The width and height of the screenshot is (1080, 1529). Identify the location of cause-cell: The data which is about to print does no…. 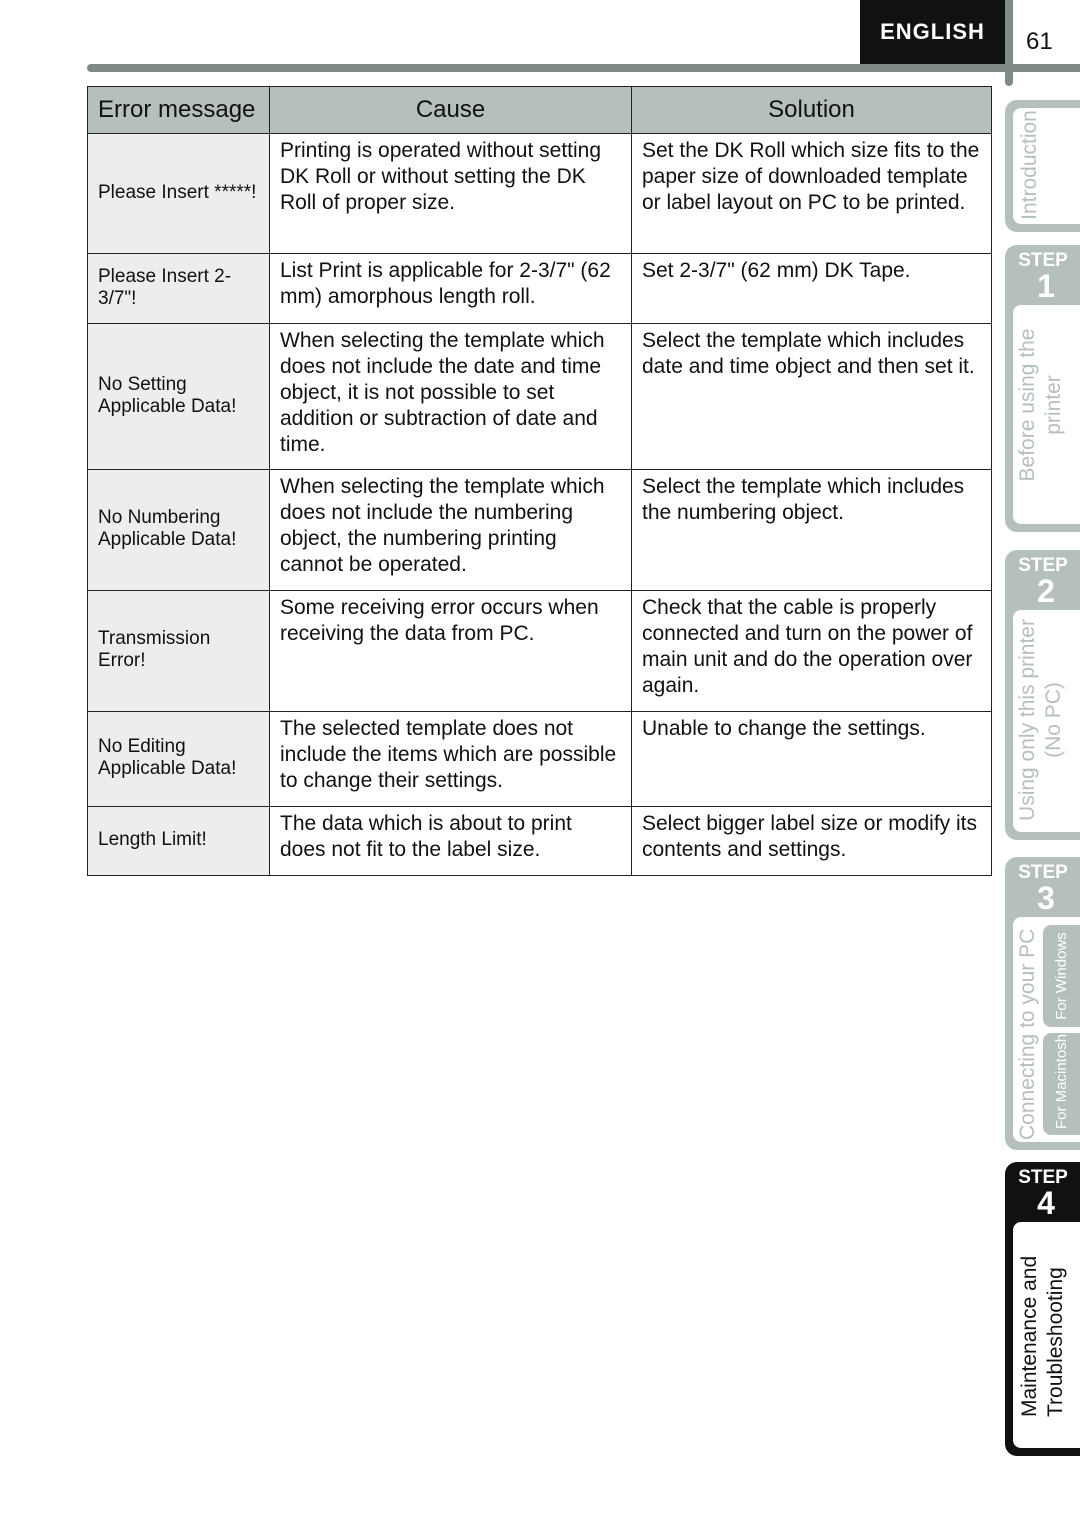
(450, 841).